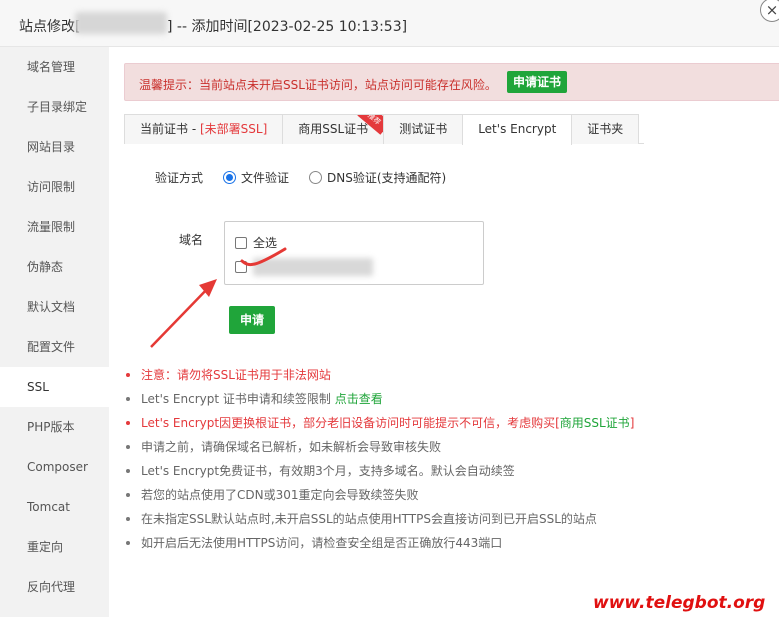 This screenshot has width=779, height=617. I want to click on tab-current-cert-status: [未部署SSL], so click(233, 129).